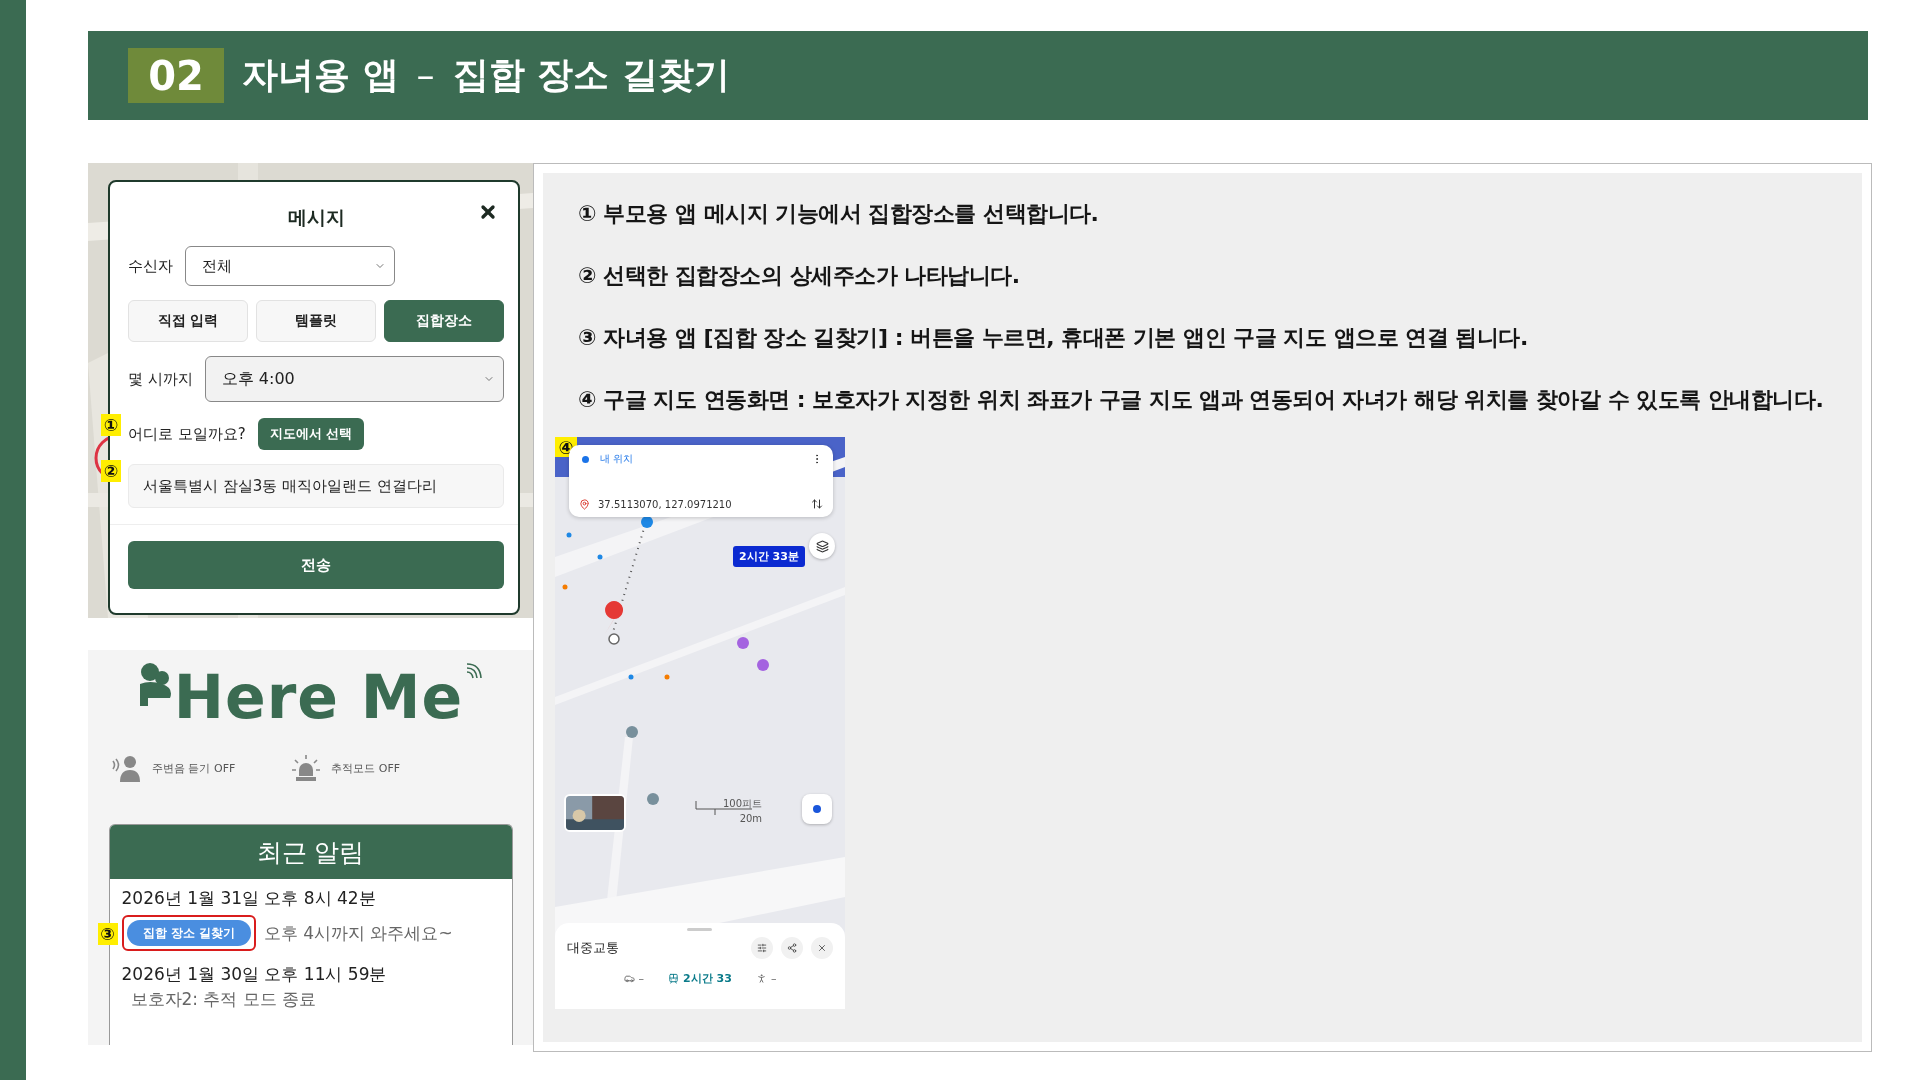 This screenshot has width=1920, height=1080. What do you see at coordinates (310, 852) in the screenshot?
I see `alerts-title: 최근 알림` at bounding box center [310, 852].